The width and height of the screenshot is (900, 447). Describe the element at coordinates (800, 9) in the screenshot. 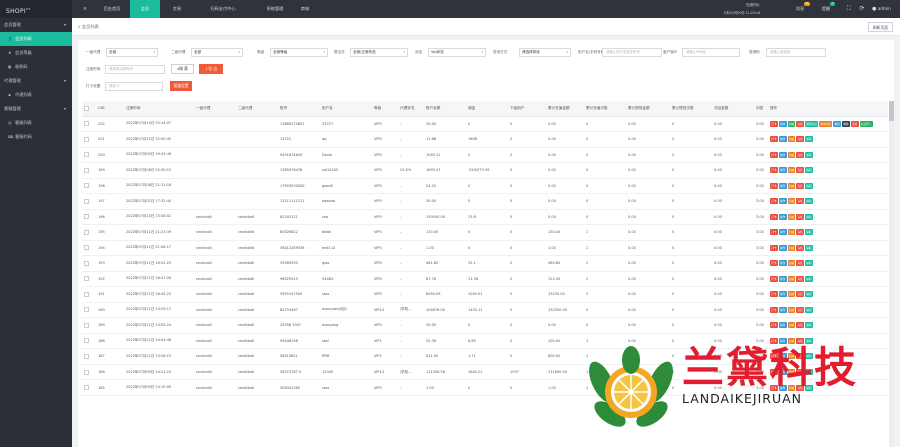

I see `message-button: 消息 99` at that location.